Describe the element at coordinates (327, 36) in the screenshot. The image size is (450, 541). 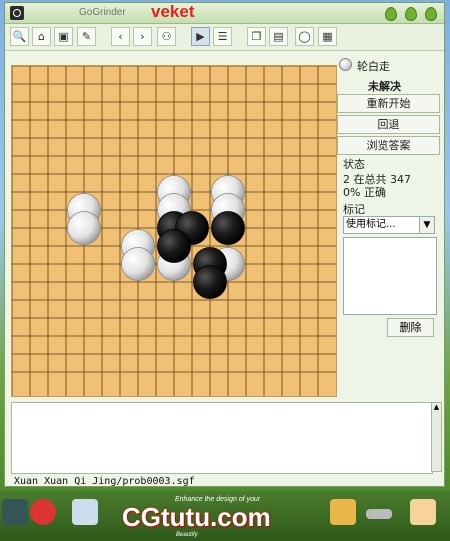
I see `image-icon: ▦` at that location.